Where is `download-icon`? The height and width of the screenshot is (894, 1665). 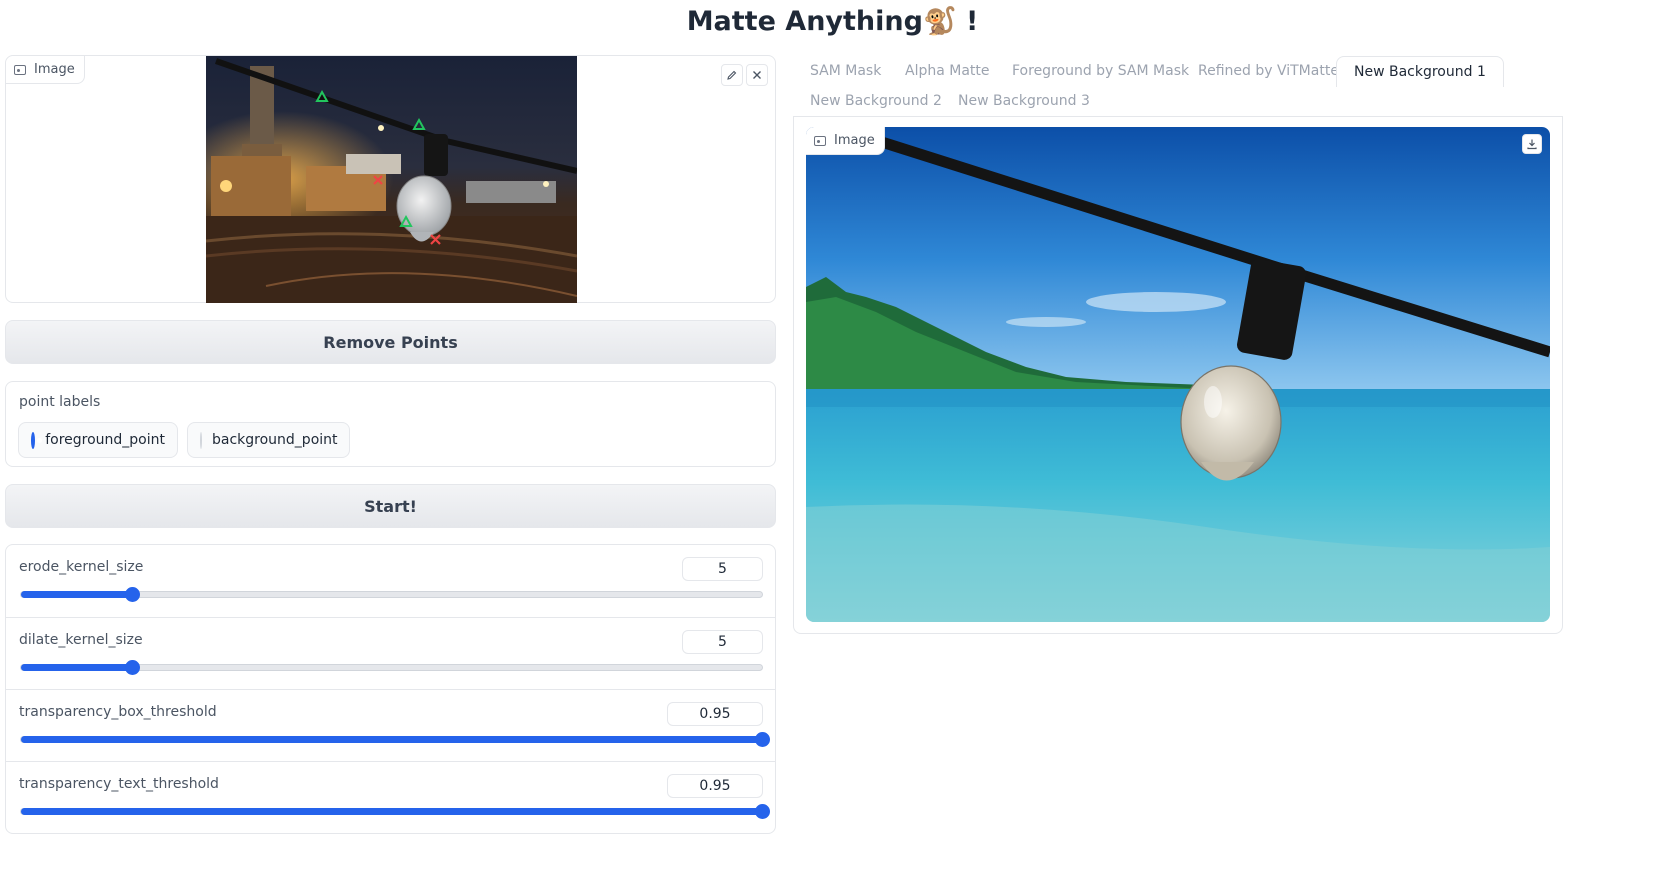
download-icon is located at coordinates (1532, 144).